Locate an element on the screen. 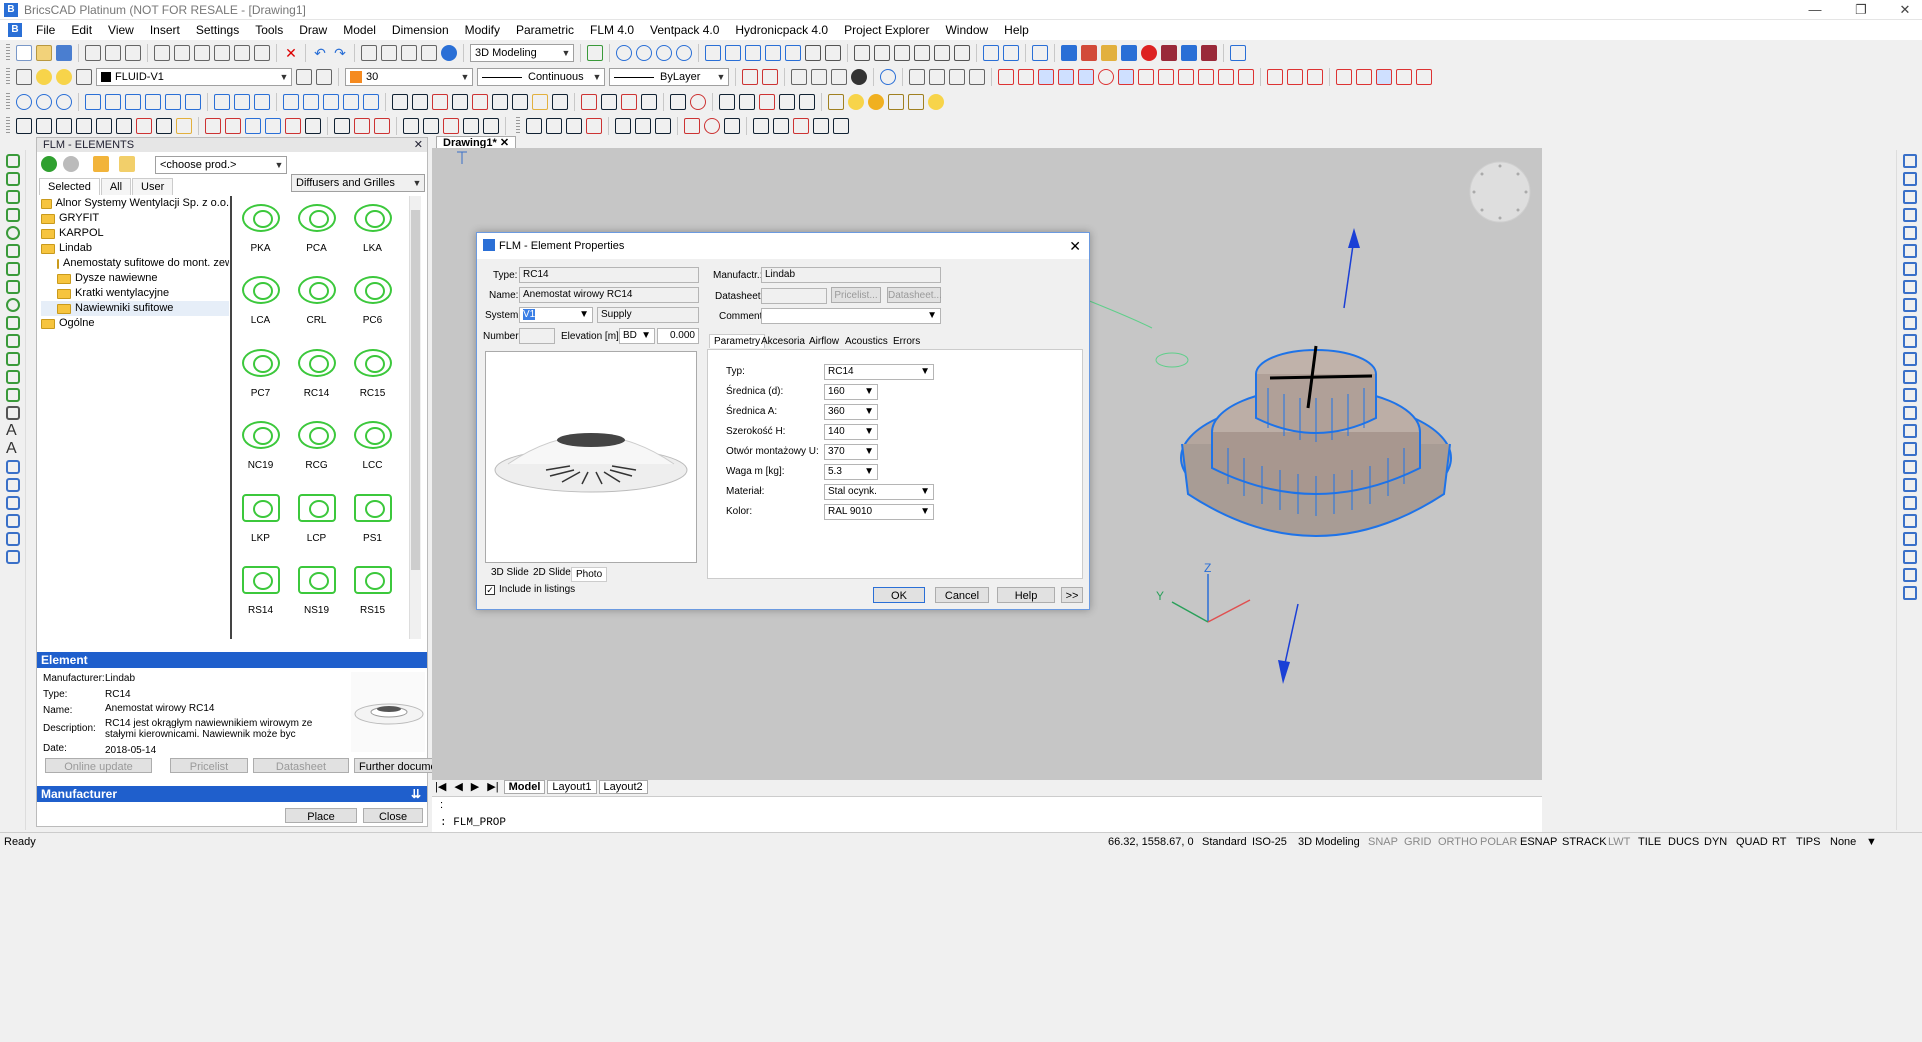 Image resolution: width=1922 pixels, height=1042 pixels. element-item: RS15 is located at coordinates (372, 594).